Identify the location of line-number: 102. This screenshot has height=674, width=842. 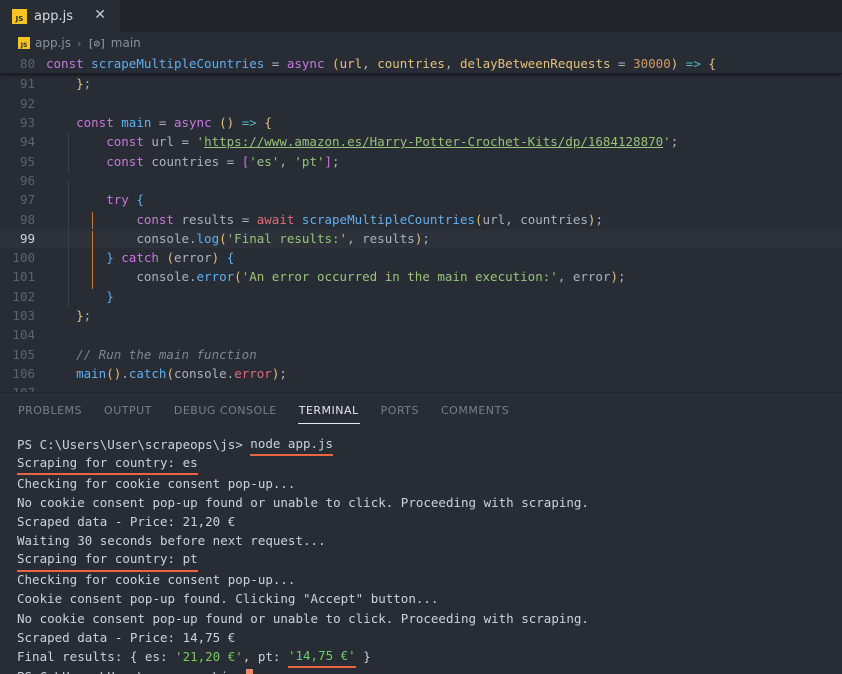
(23, 296).